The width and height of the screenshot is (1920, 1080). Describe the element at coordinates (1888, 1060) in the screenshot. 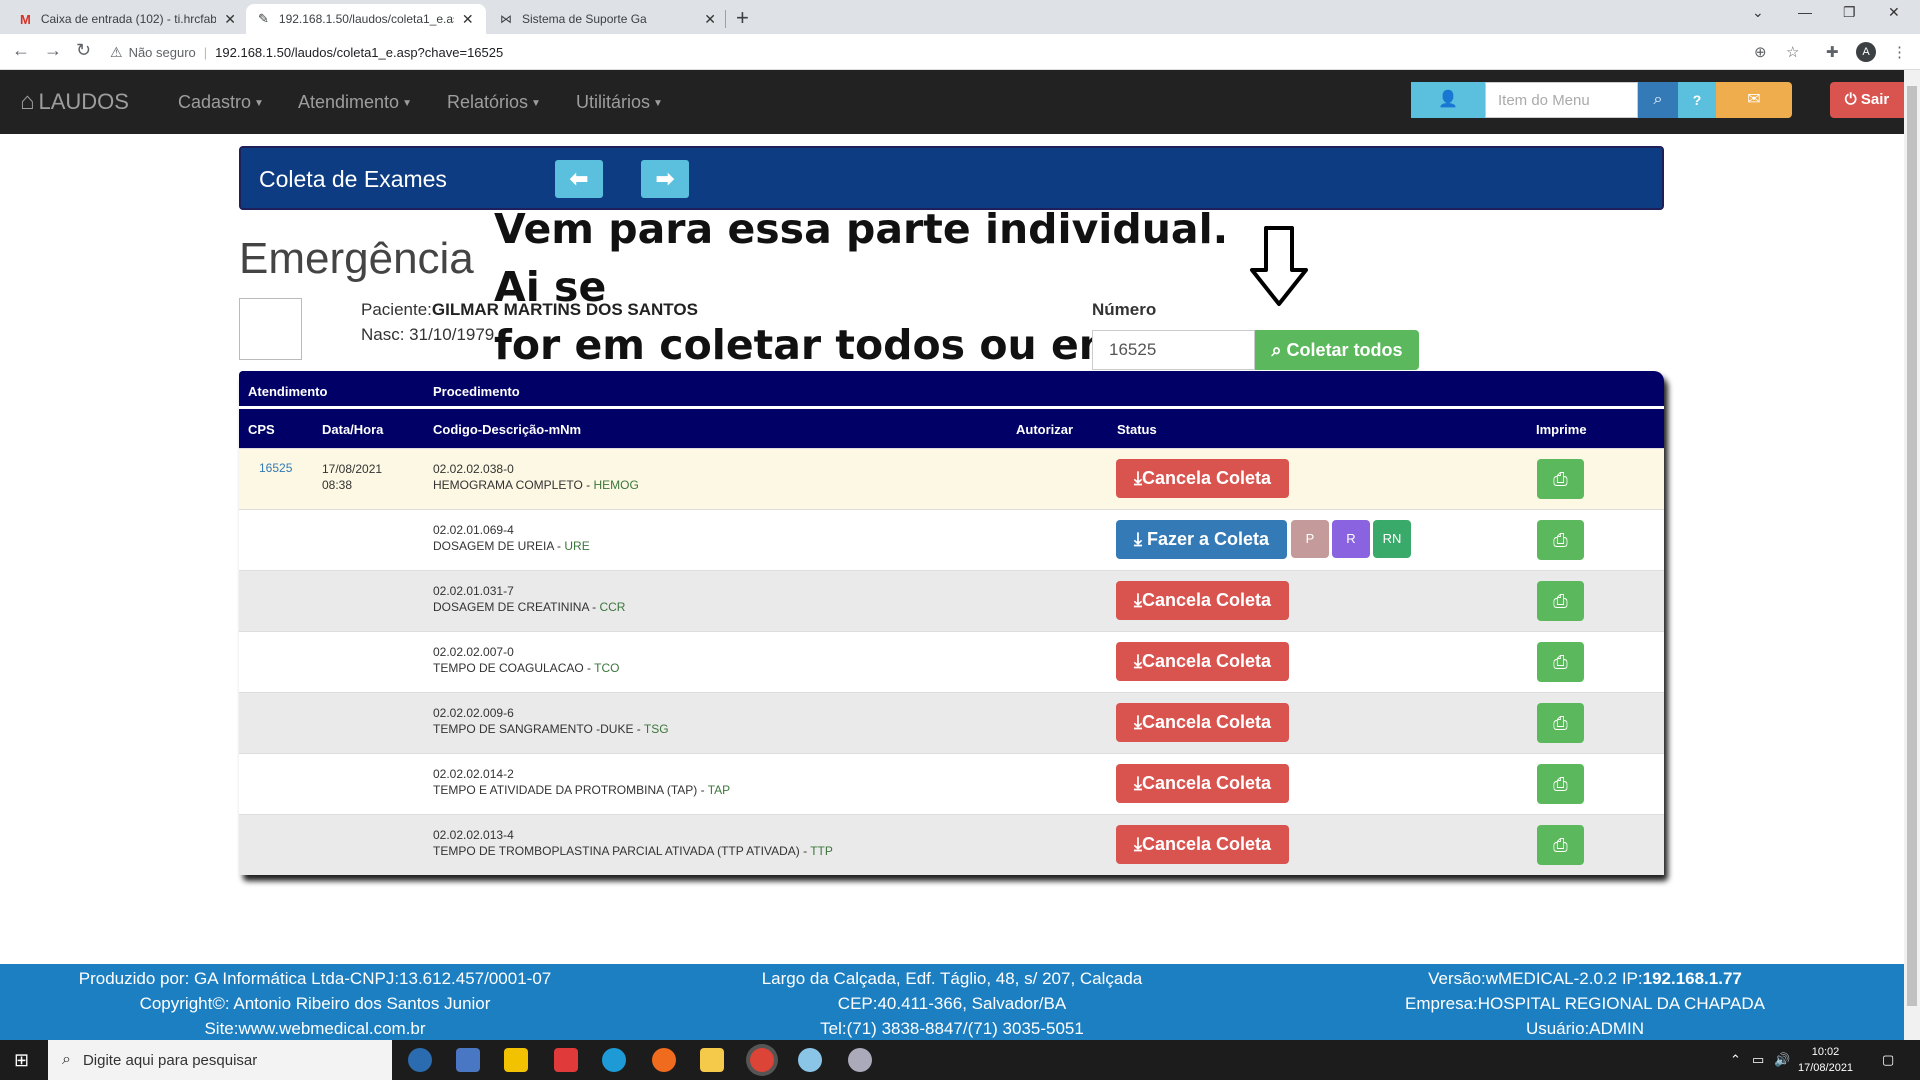

I see `notification-icon: ▢` at that location.